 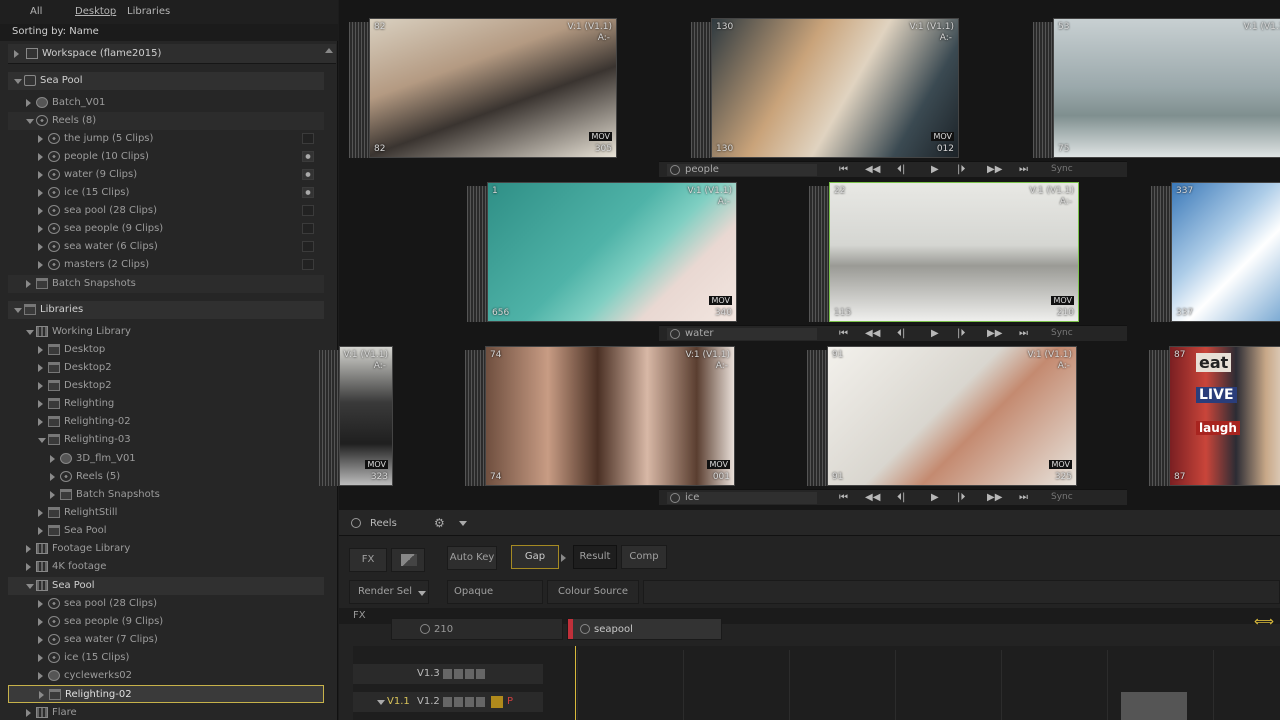 I want to click on tab-all: All, so click(x=36, y=11).